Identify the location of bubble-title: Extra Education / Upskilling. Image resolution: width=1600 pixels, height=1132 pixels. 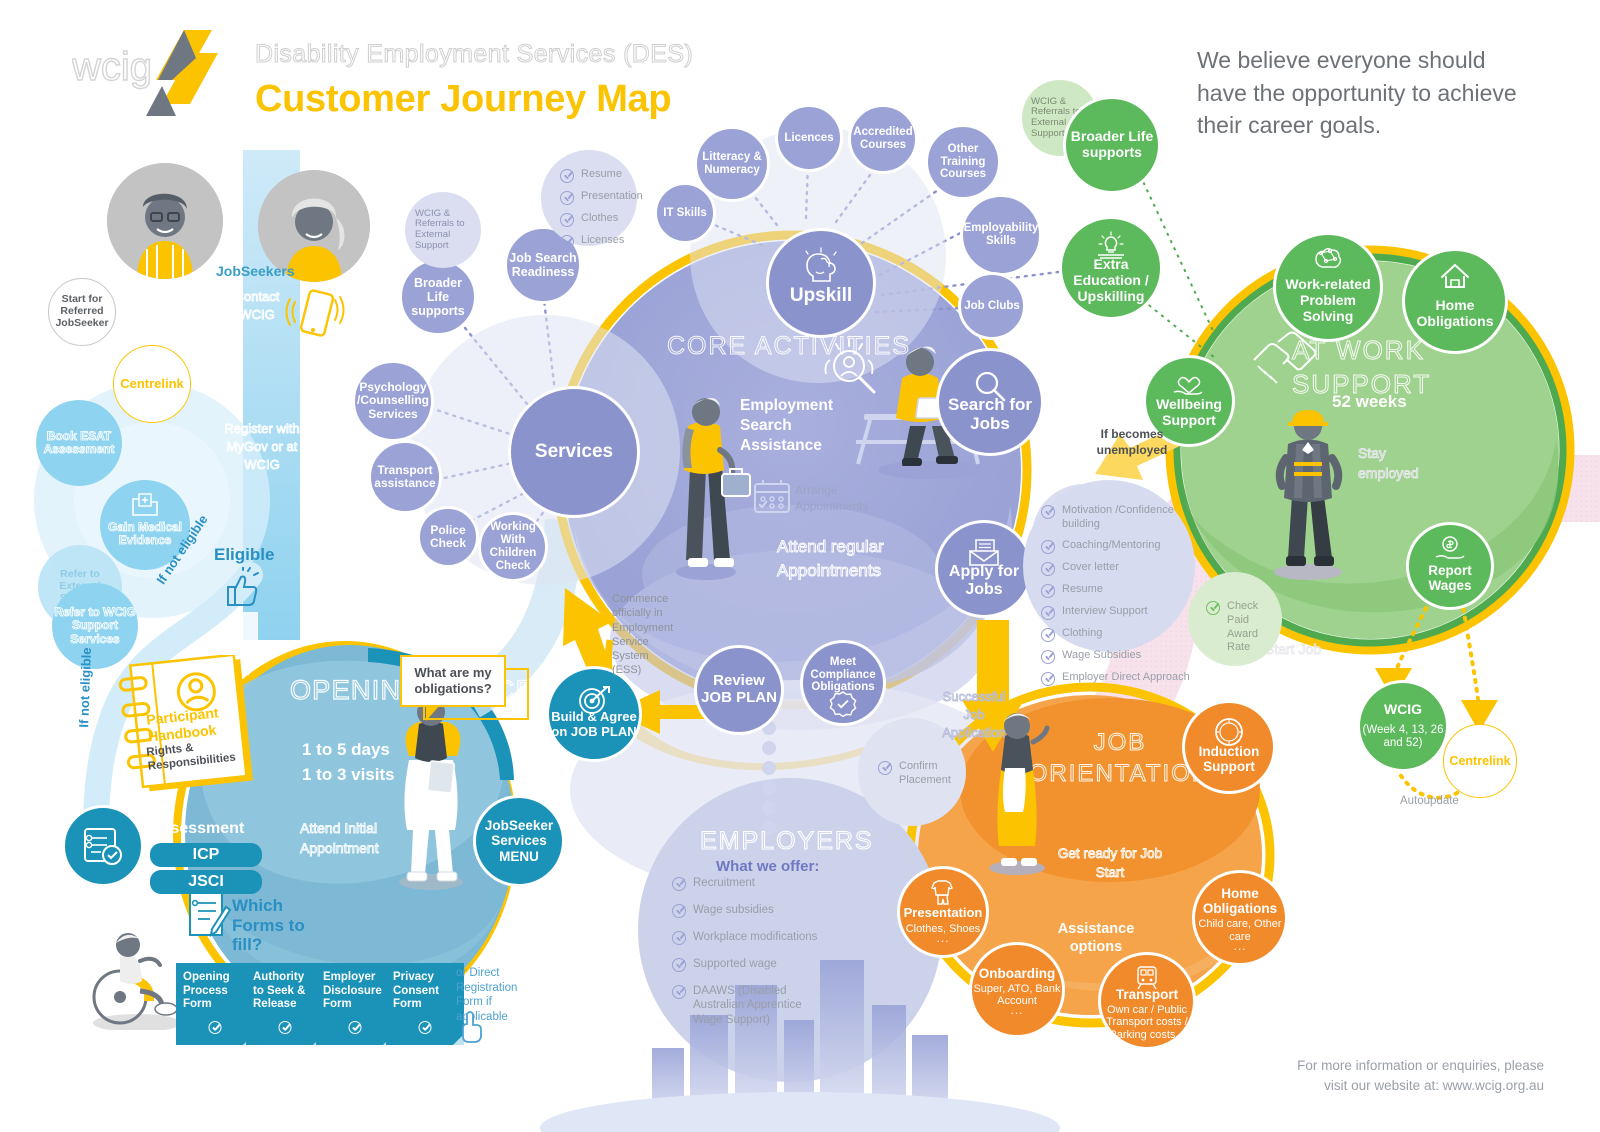
(1111, 280).